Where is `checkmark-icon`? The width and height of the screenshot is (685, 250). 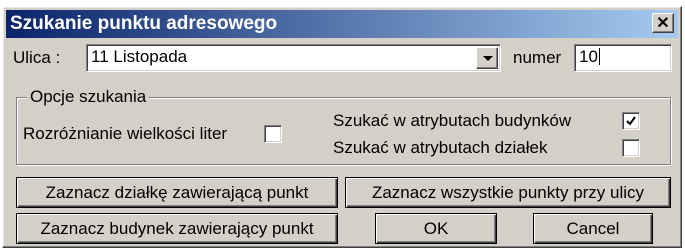
checkmark-icon is located at coordinates (631, 121).